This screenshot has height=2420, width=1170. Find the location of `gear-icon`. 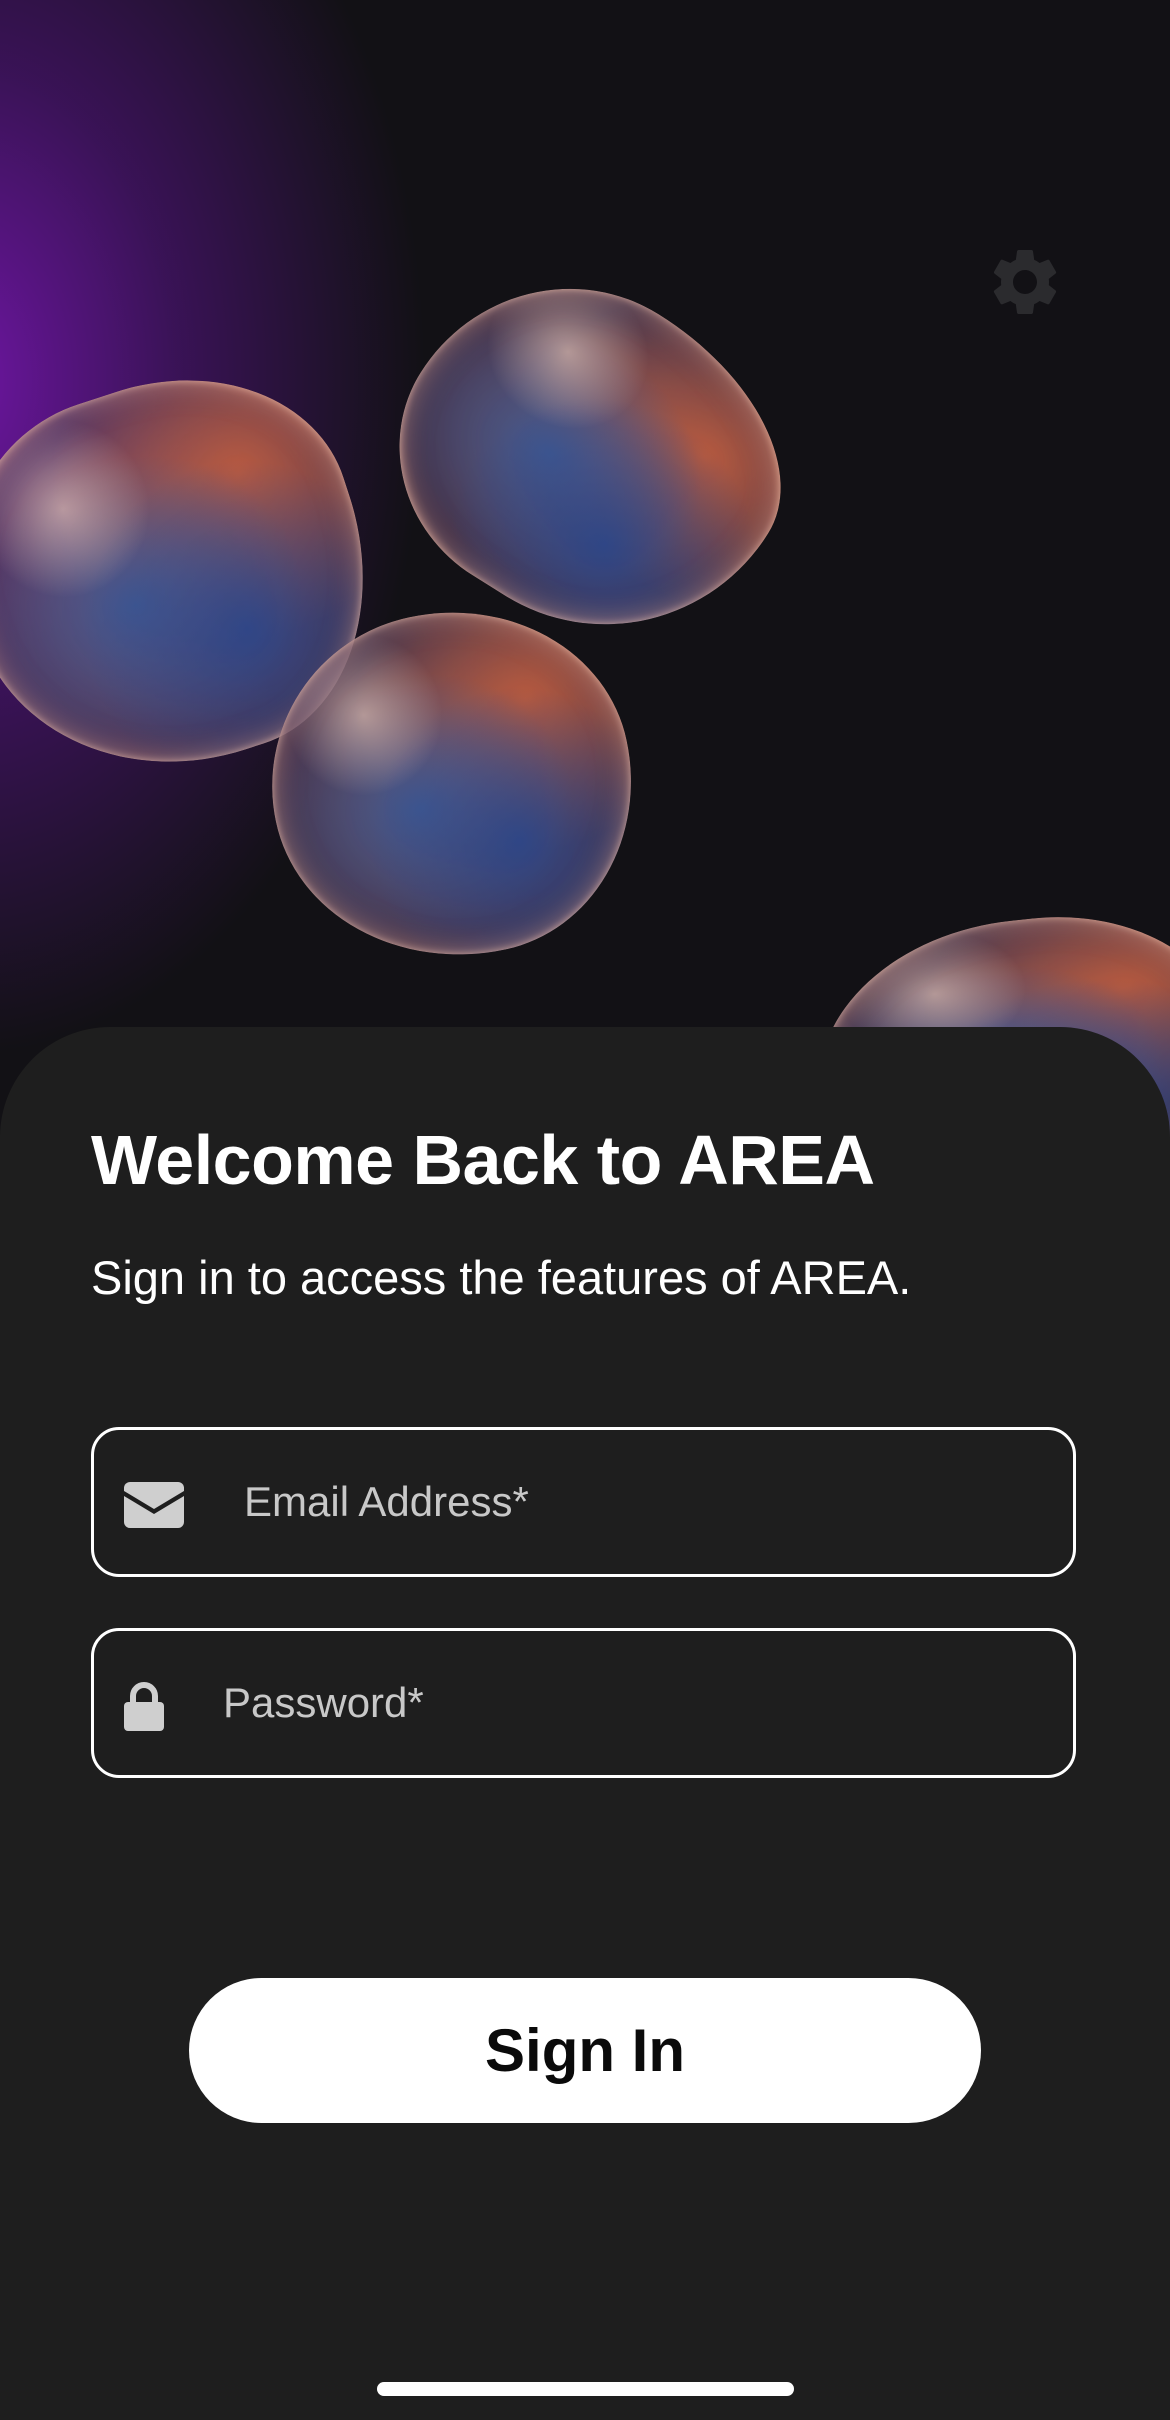

gear-icon is located at coordinates (1025, 281).